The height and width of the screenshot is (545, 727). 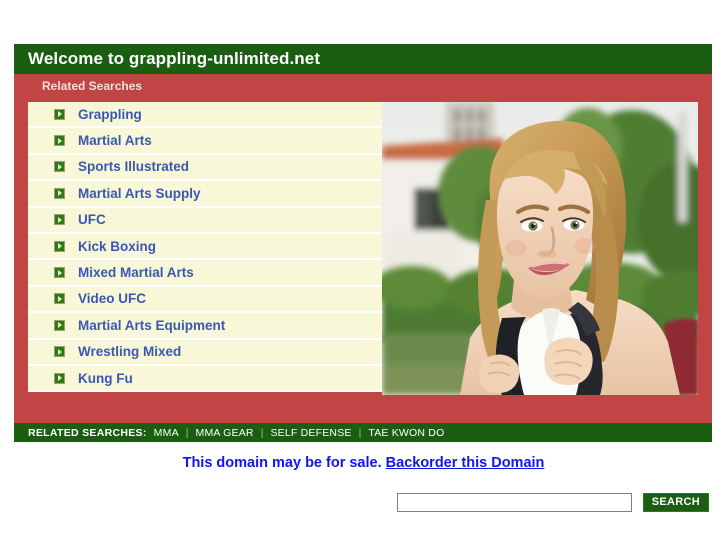 I want to click on list-item-label: Grappling, so click(x=110, y=114).